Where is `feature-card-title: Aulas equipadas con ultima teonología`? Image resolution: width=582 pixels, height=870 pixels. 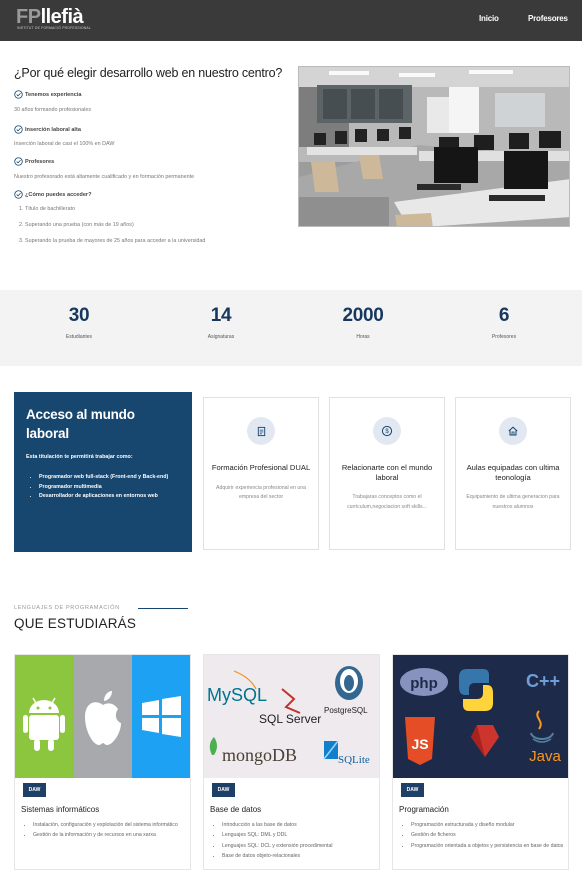 feature-card-title: Aulas equipadas con ultima teonología is located at coordinates (513, 472).